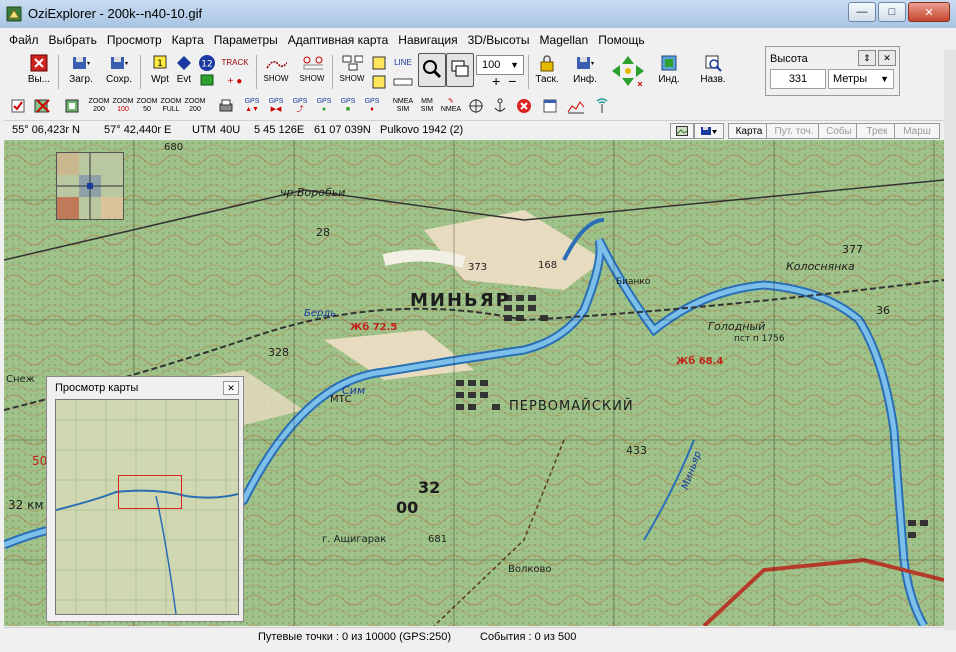 This screenshot has height=652, width=956. What do you see at coordinates (81, 63) in the screenshot?
I see `load-icon` at bounding box center [81, 63].